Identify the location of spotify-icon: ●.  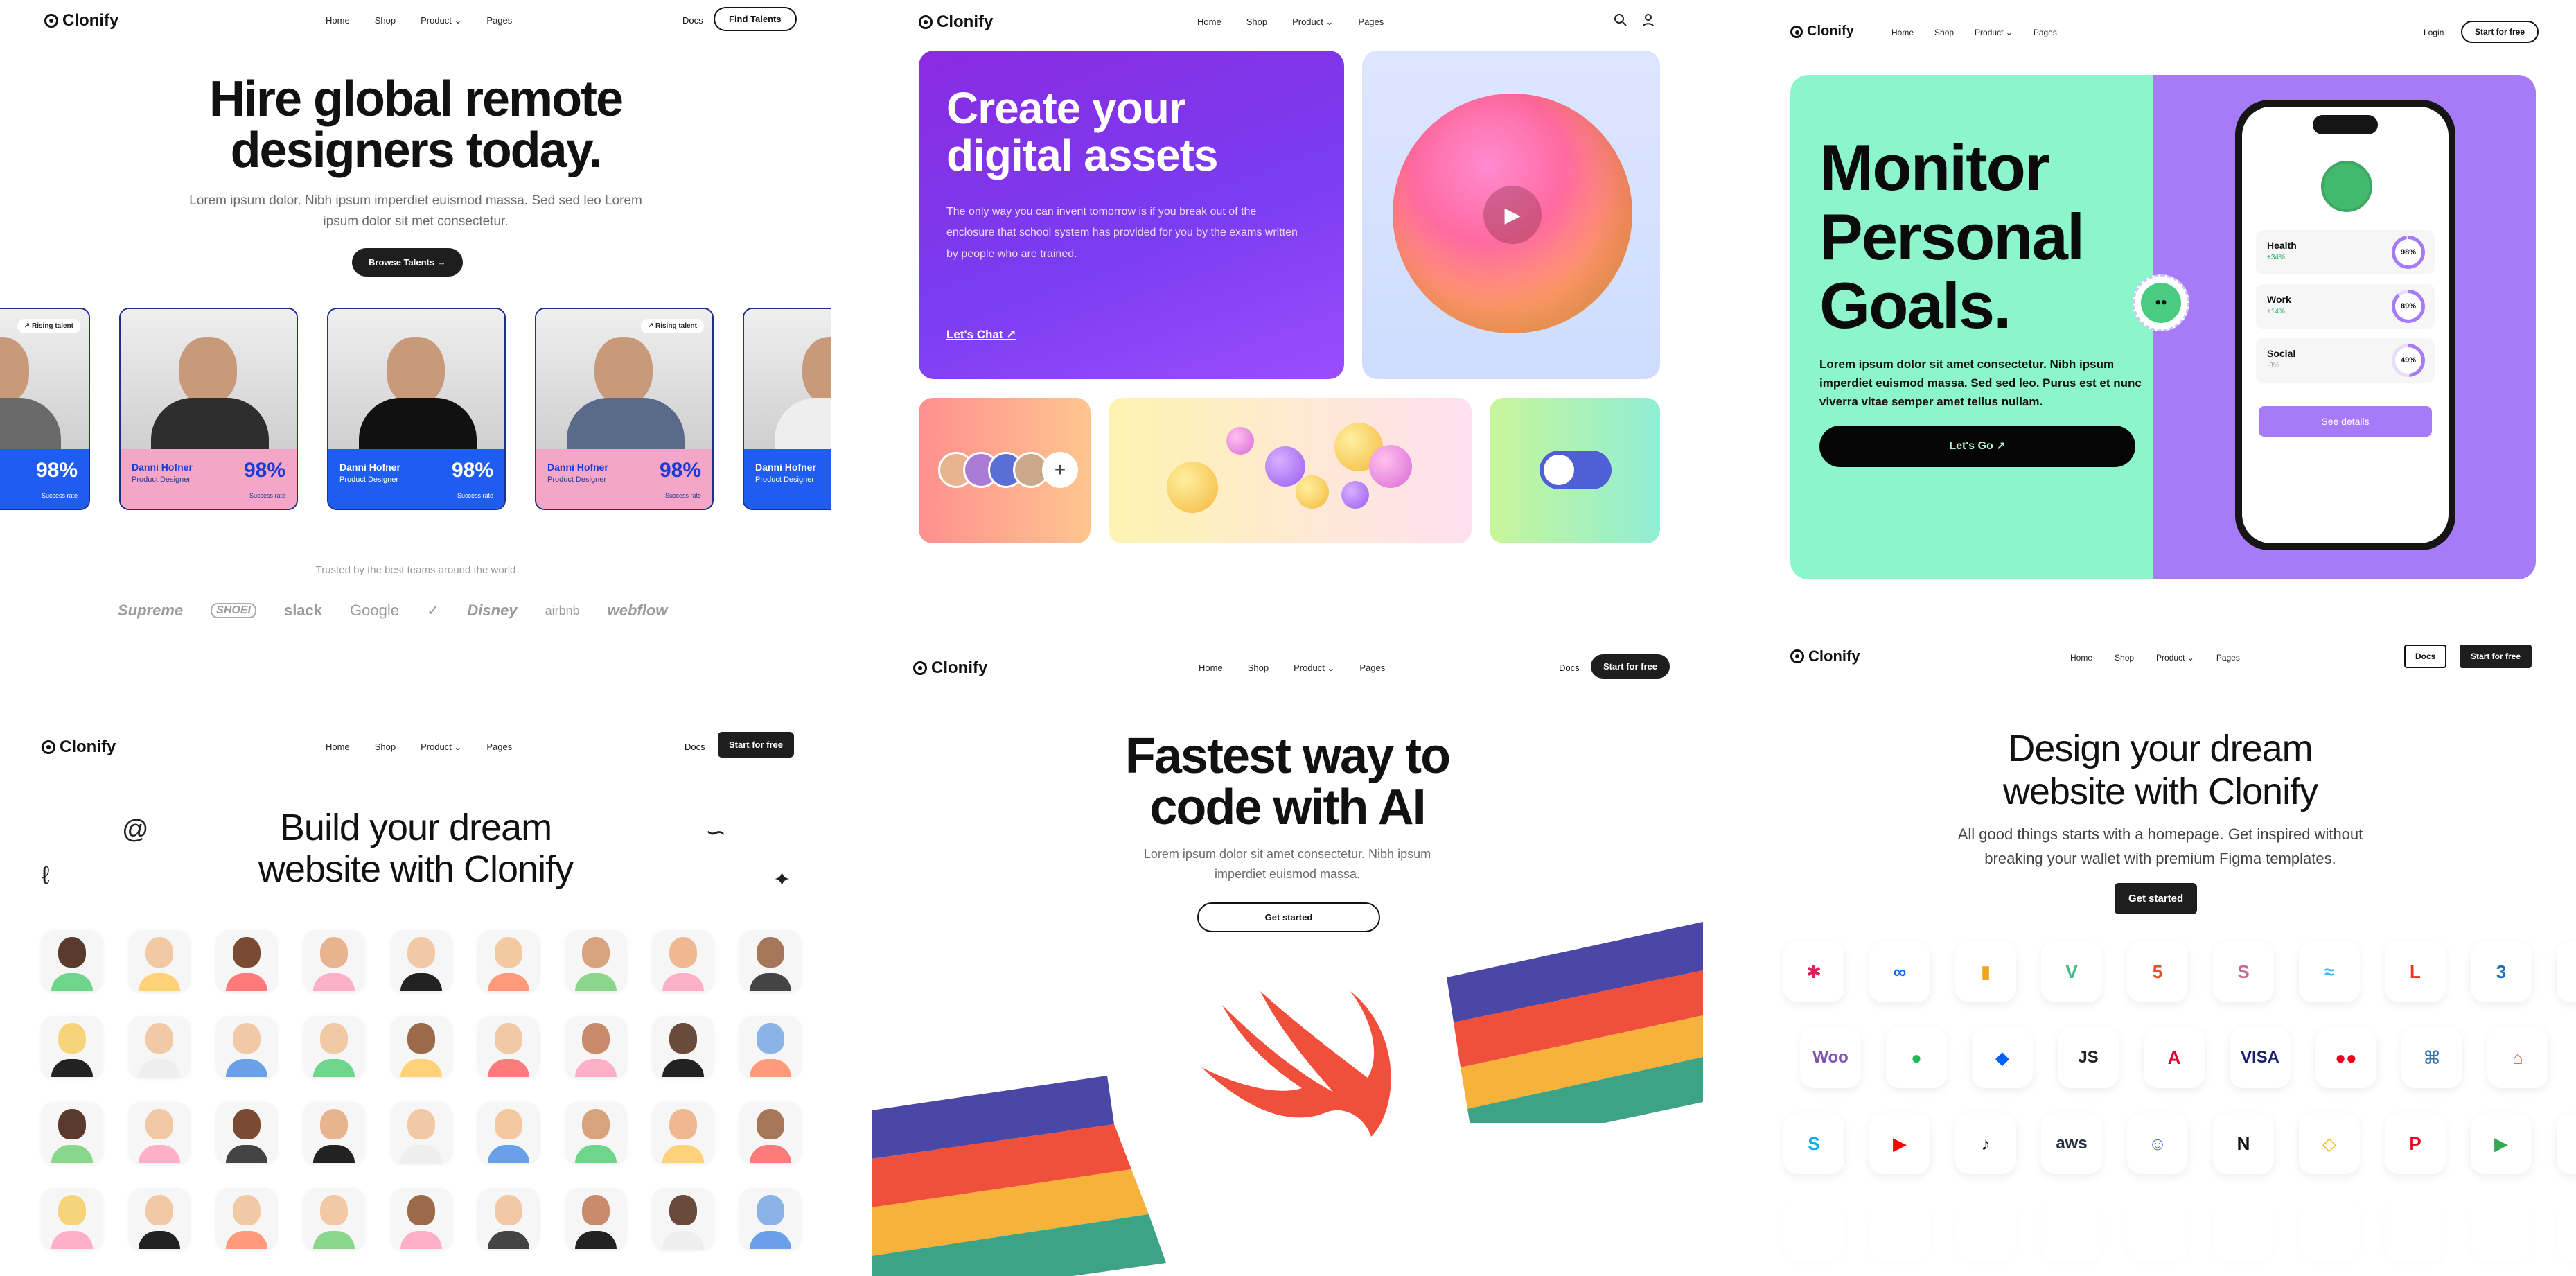
(1916, 1057).